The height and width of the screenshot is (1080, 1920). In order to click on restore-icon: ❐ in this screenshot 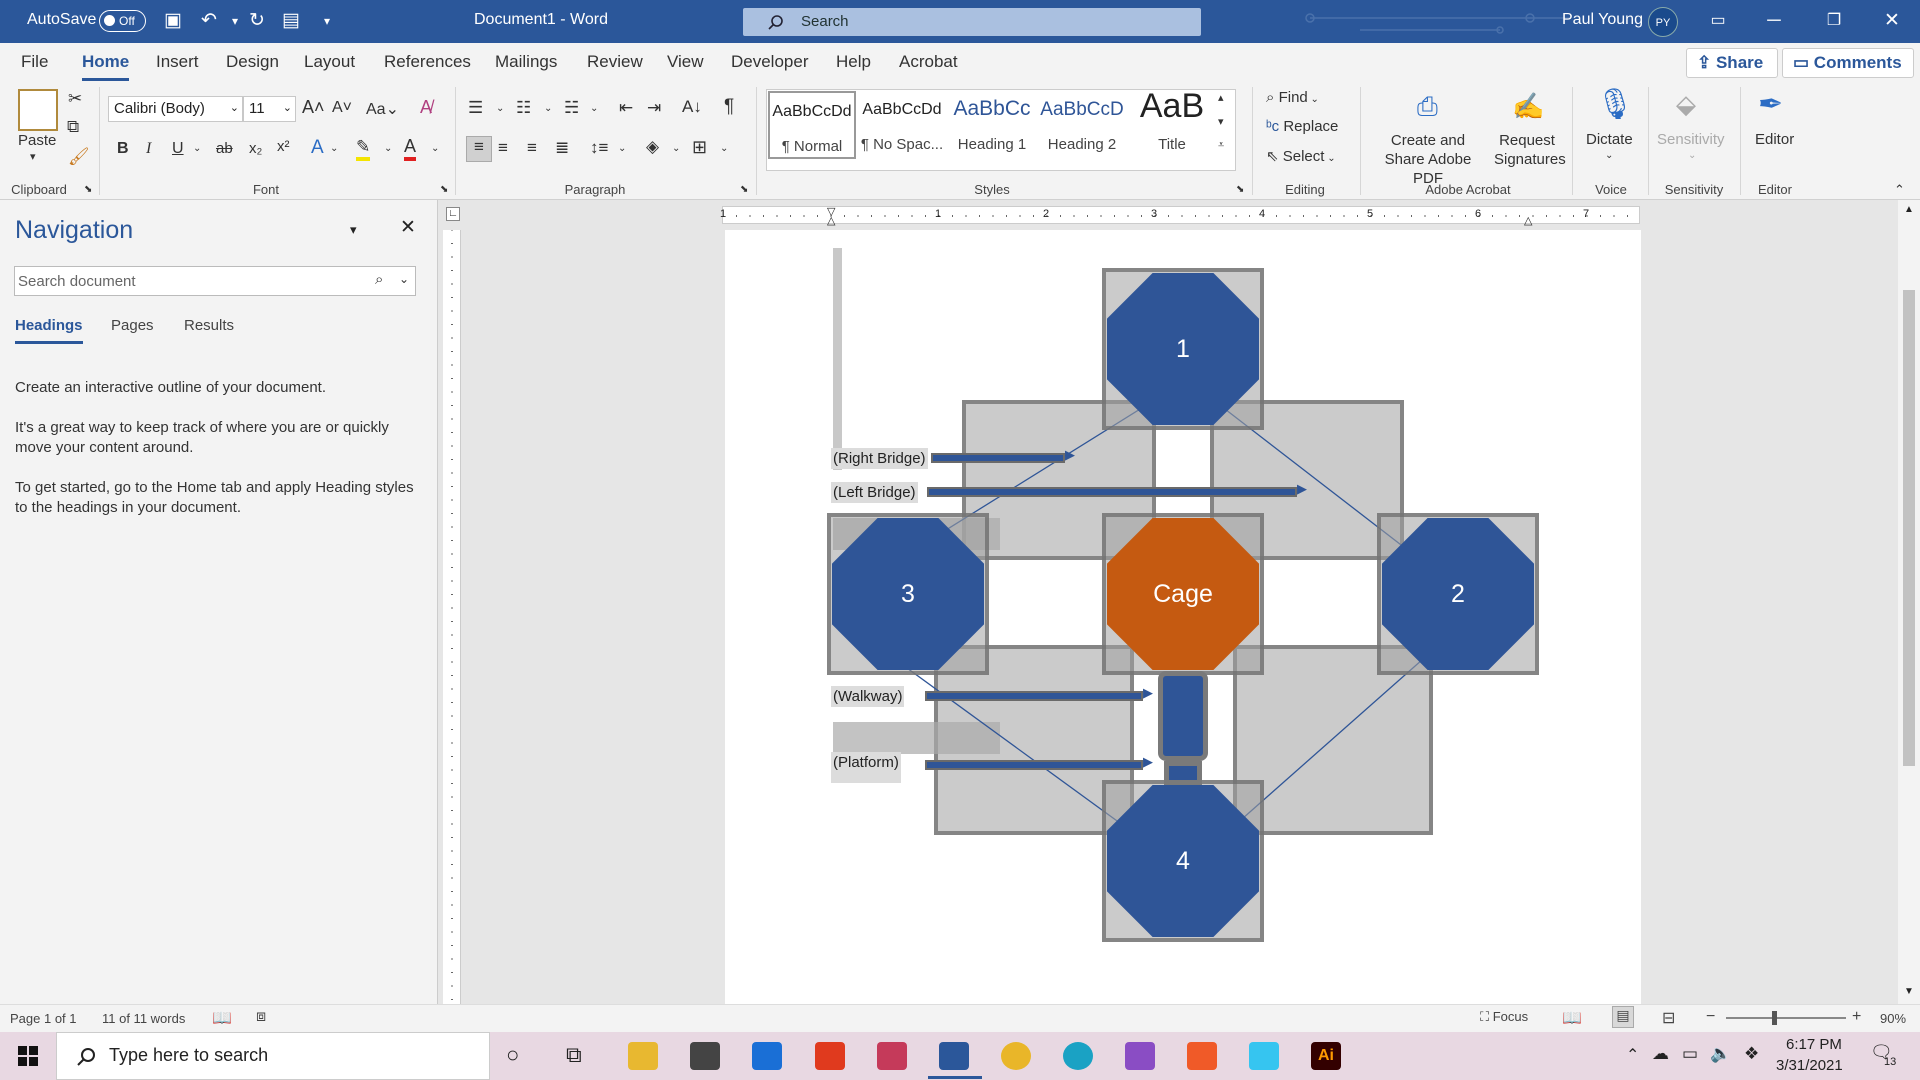, I will do `click(1834, 21)`.